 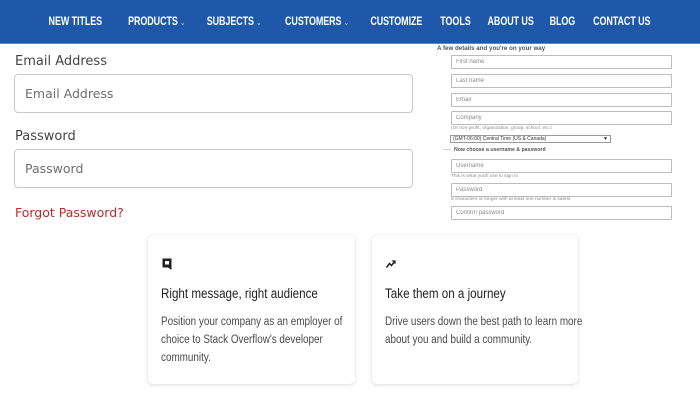 What do you see at coordinates (231, 21) in the screenshot?
I see `nav-item-label: SUBJECTS` at bounding box center [231, 21].